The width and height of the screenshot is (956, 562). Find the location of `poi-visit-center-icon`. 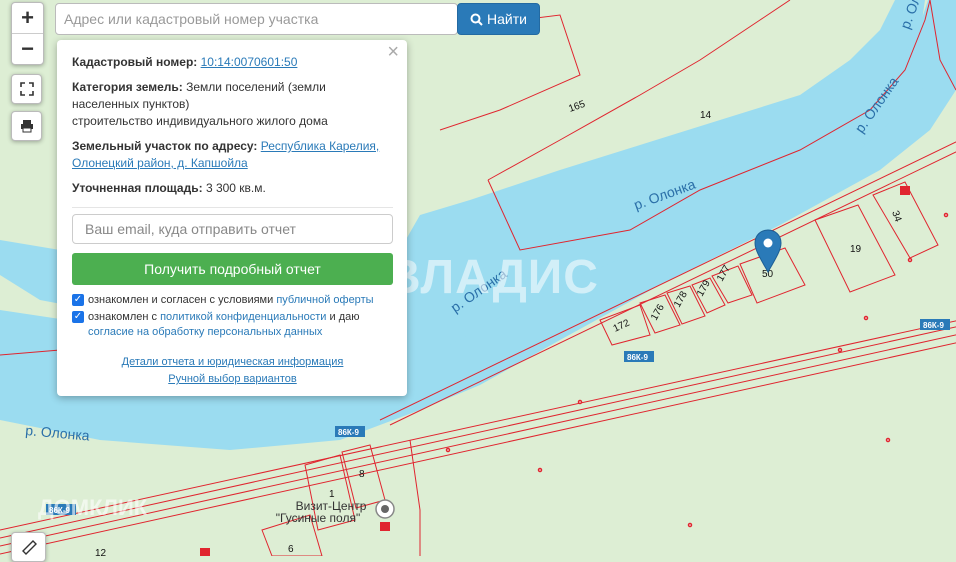

poi-visit-center-icon is located at coordinates (385, 509).